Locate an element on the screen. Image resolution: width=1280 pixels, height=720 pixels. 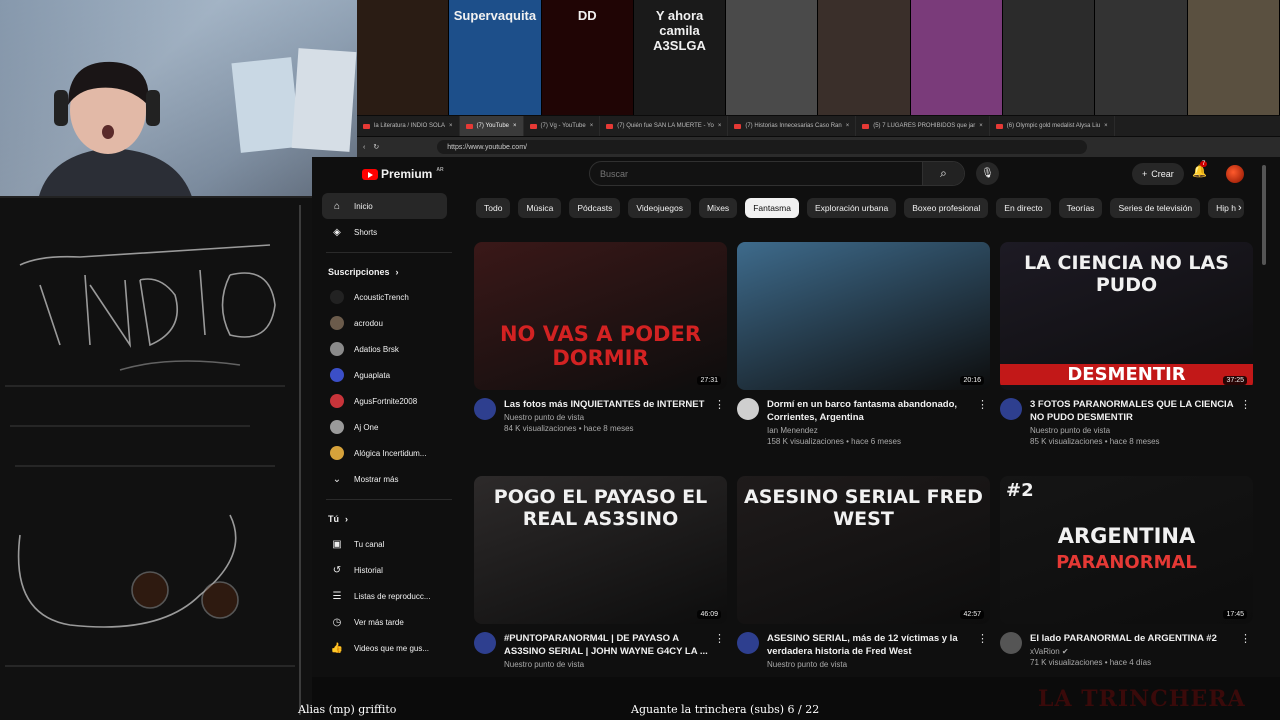
video-thumbnail: 20:16 is located at coordinates (863, 316).